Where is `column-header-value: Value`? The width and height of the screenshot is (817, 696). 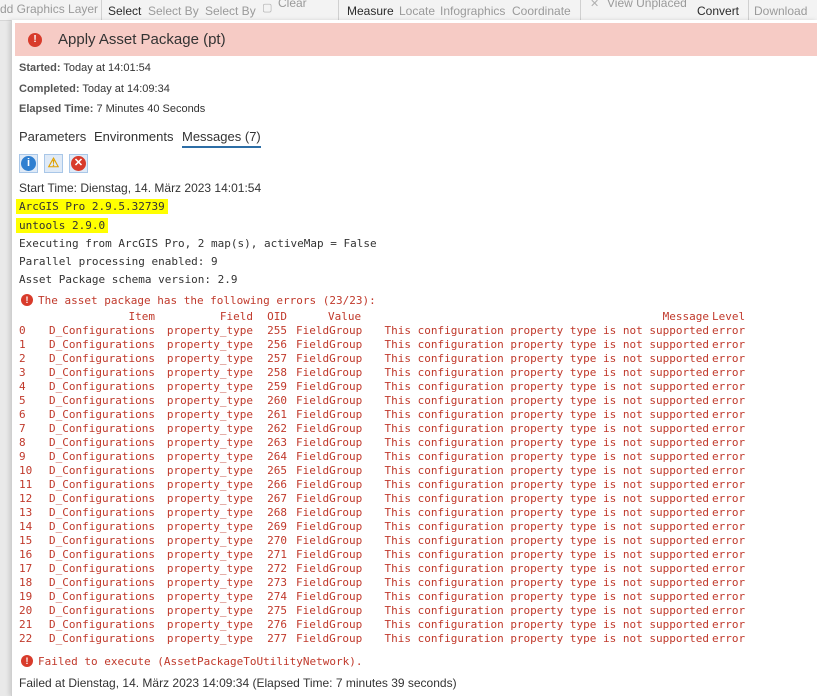 column-header-value: Value is located at coordinates (345, 316).